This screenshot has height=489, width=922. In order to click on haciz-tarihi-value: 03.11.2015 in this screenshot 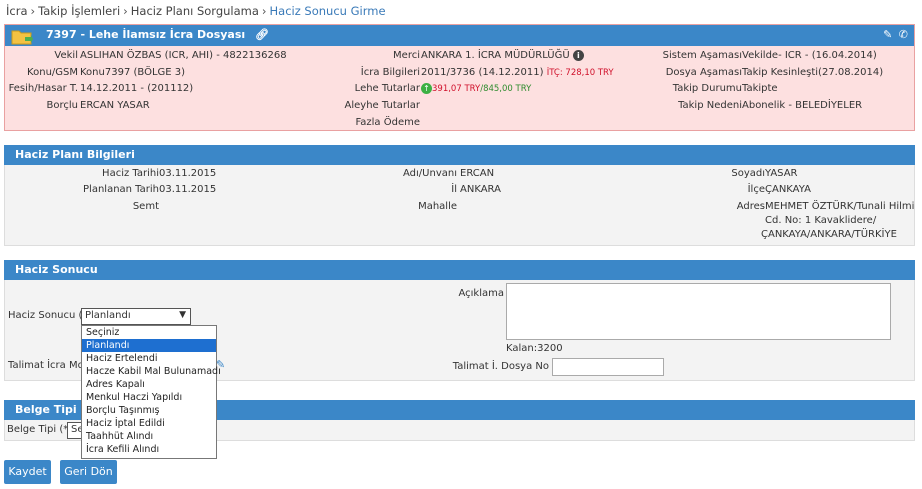, I will do `click(188, 173)`.